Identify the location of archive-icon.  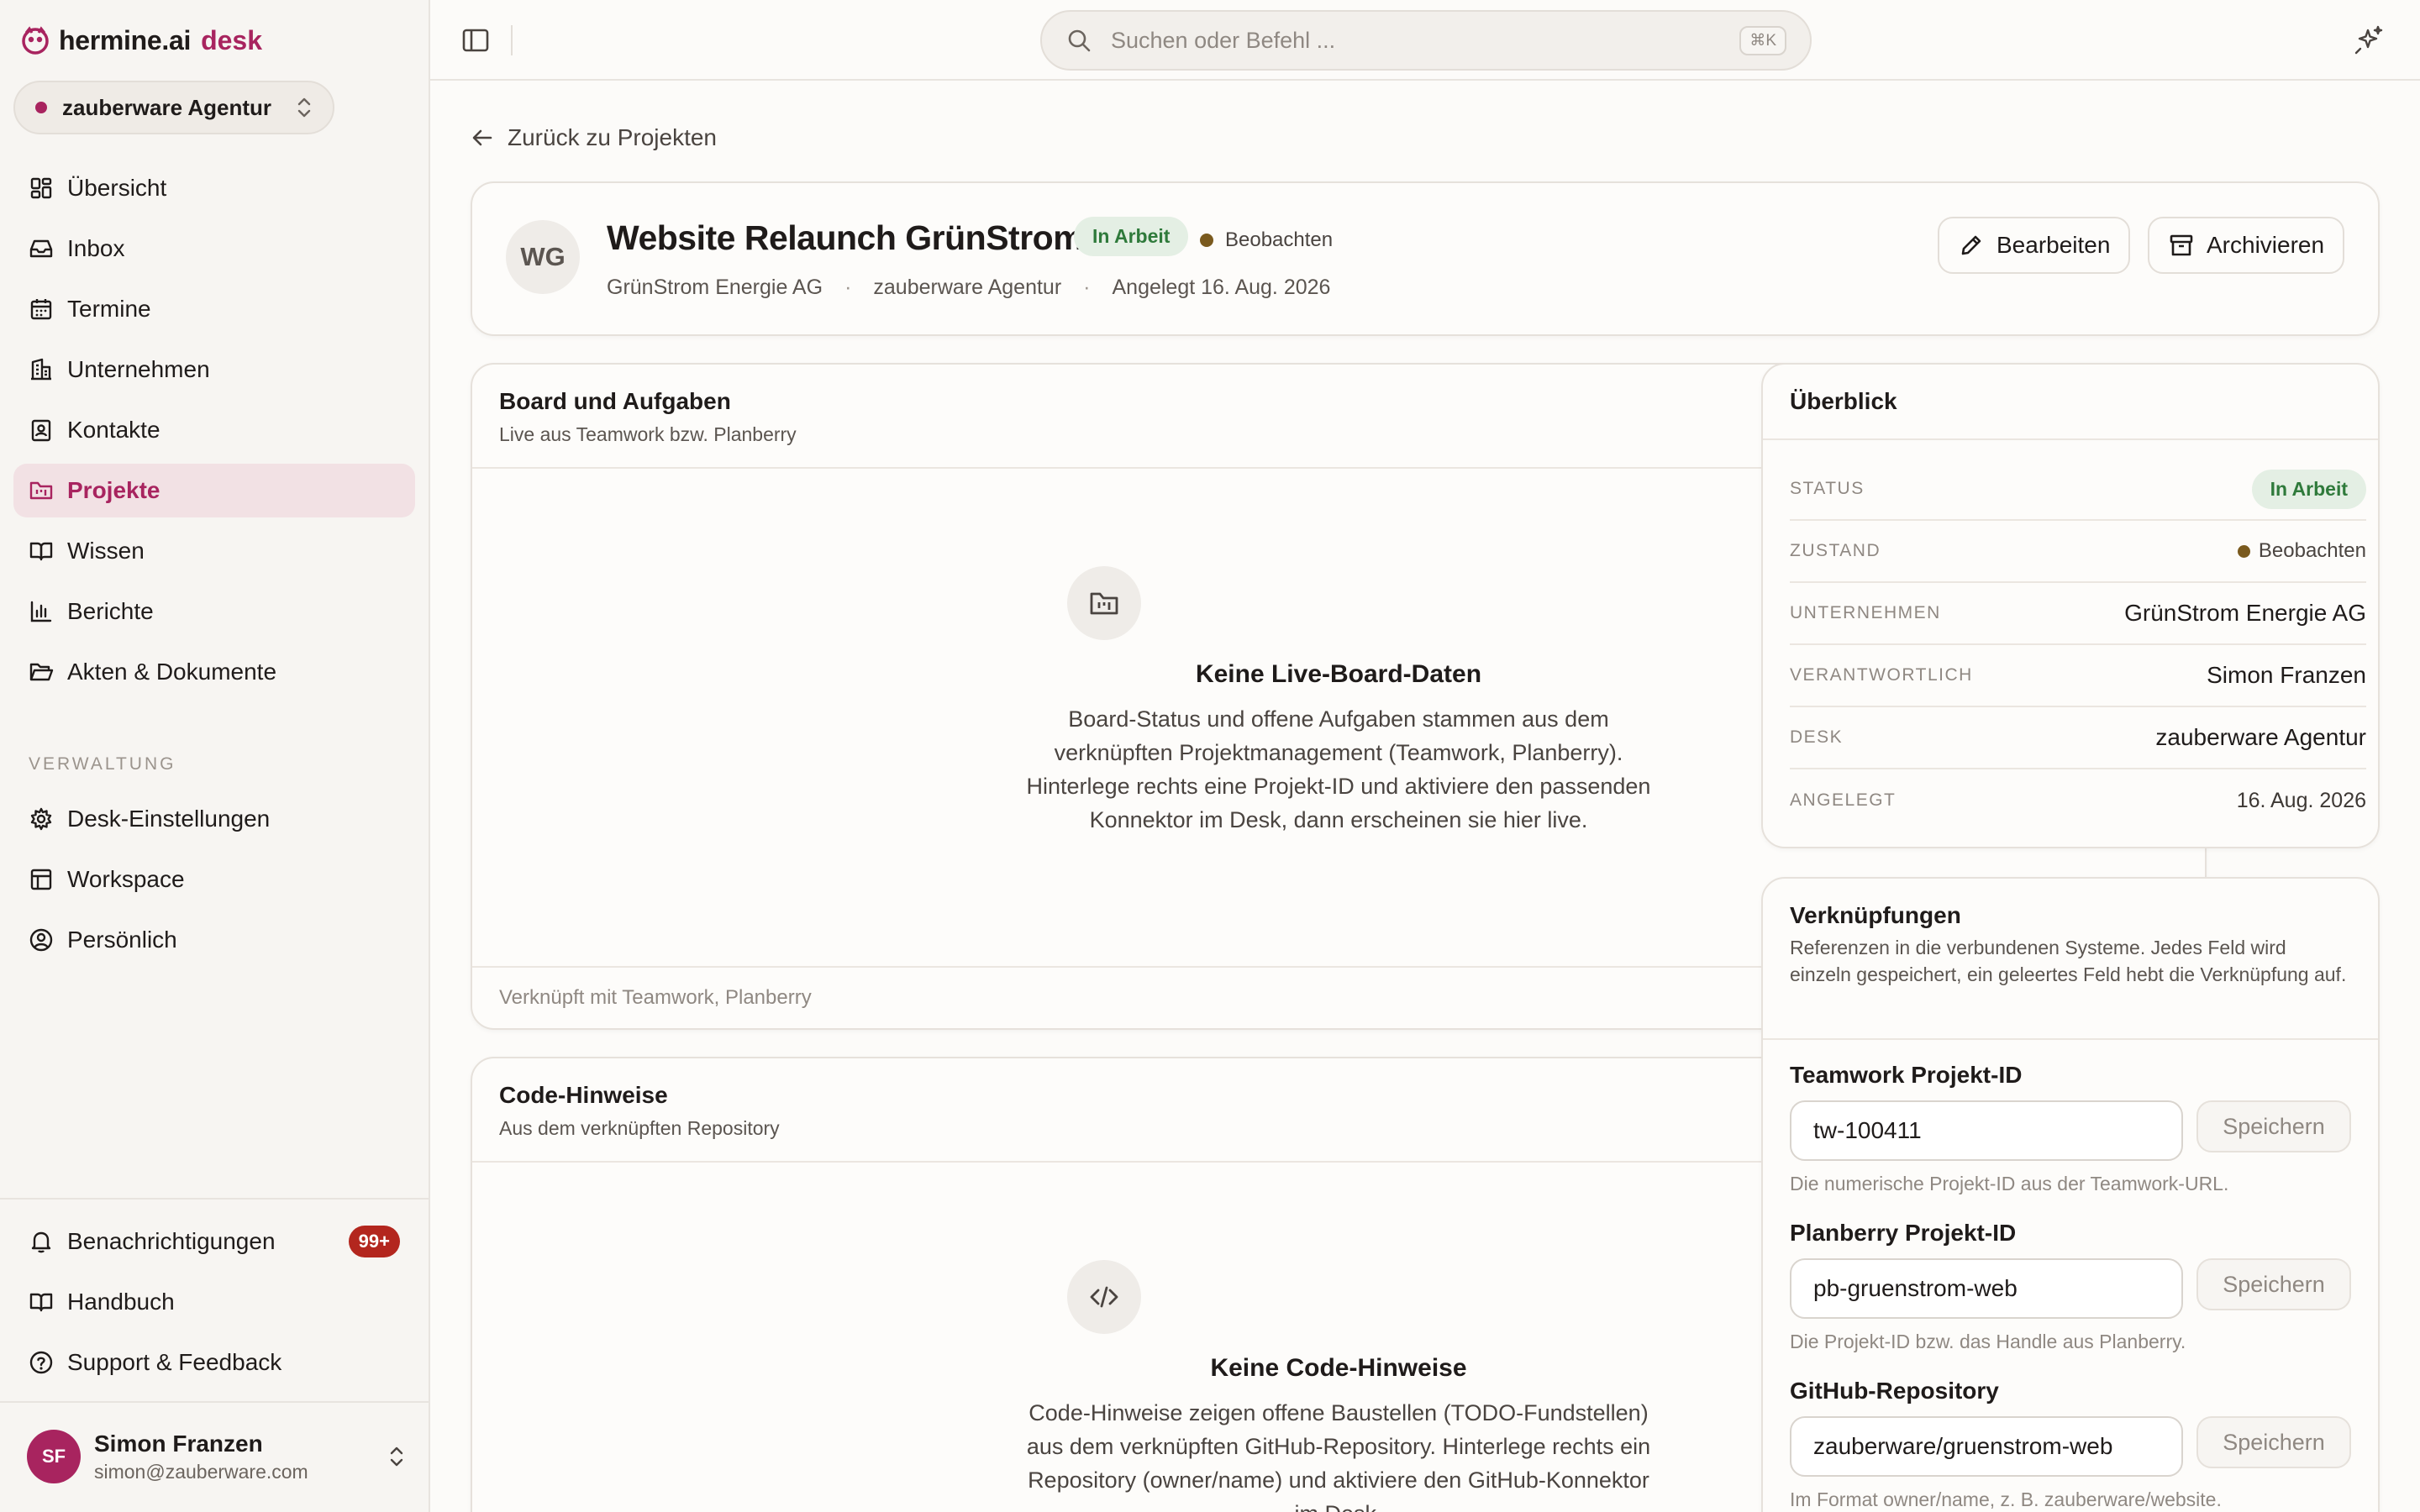
(2181, 245).